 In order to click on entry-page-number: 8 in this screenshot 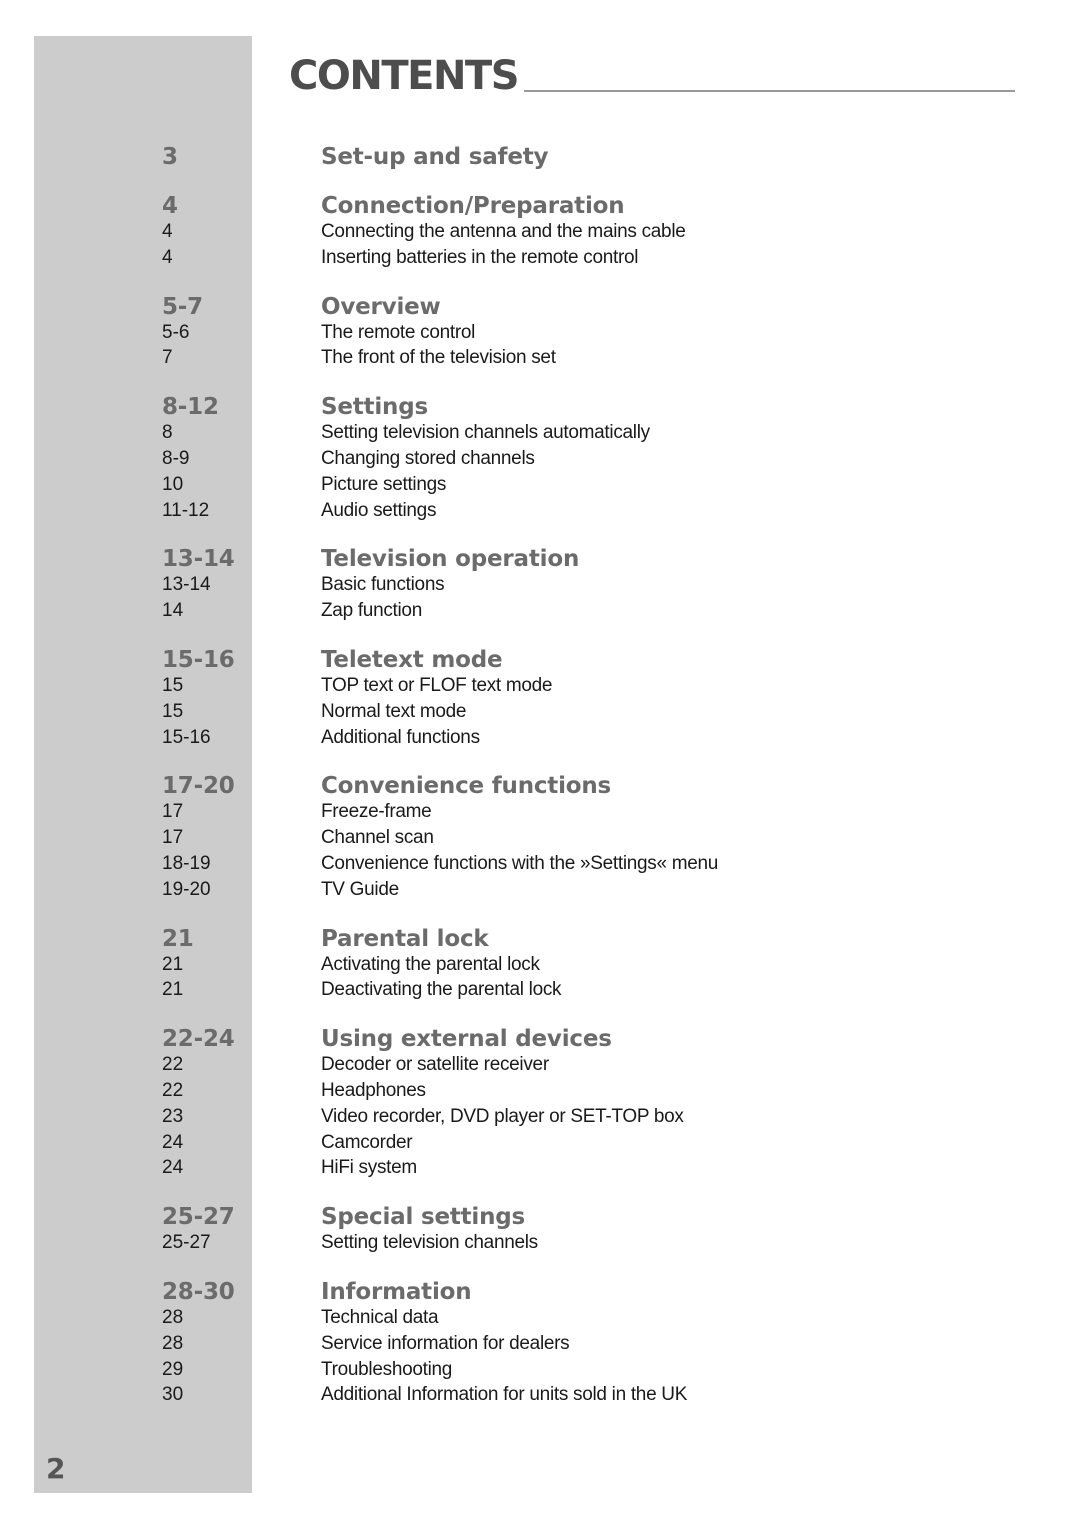, I will do `click(167, 433)`.